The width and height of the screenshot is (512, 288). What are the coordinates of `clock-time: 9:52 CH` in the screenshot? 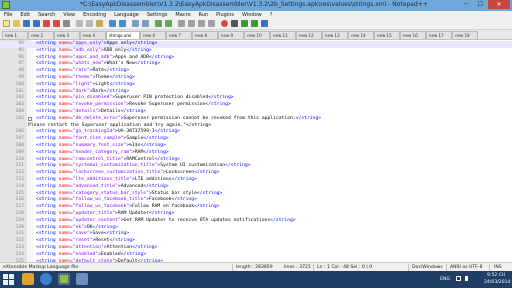 It's located at (496, 275).